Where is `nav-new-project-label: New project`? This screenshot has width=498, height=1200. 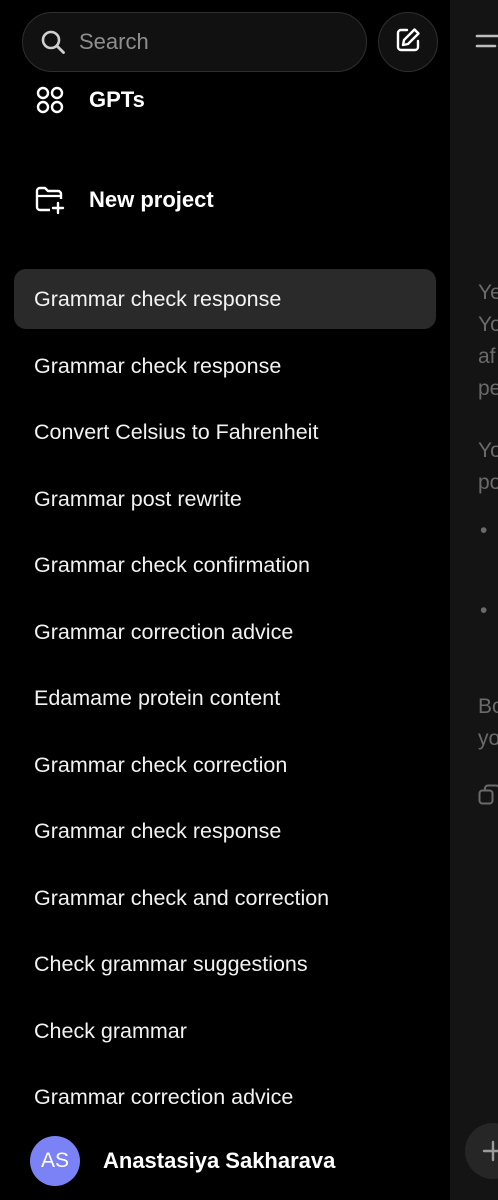
nav-new-project-label: New project is located at coordinates (151, 199).